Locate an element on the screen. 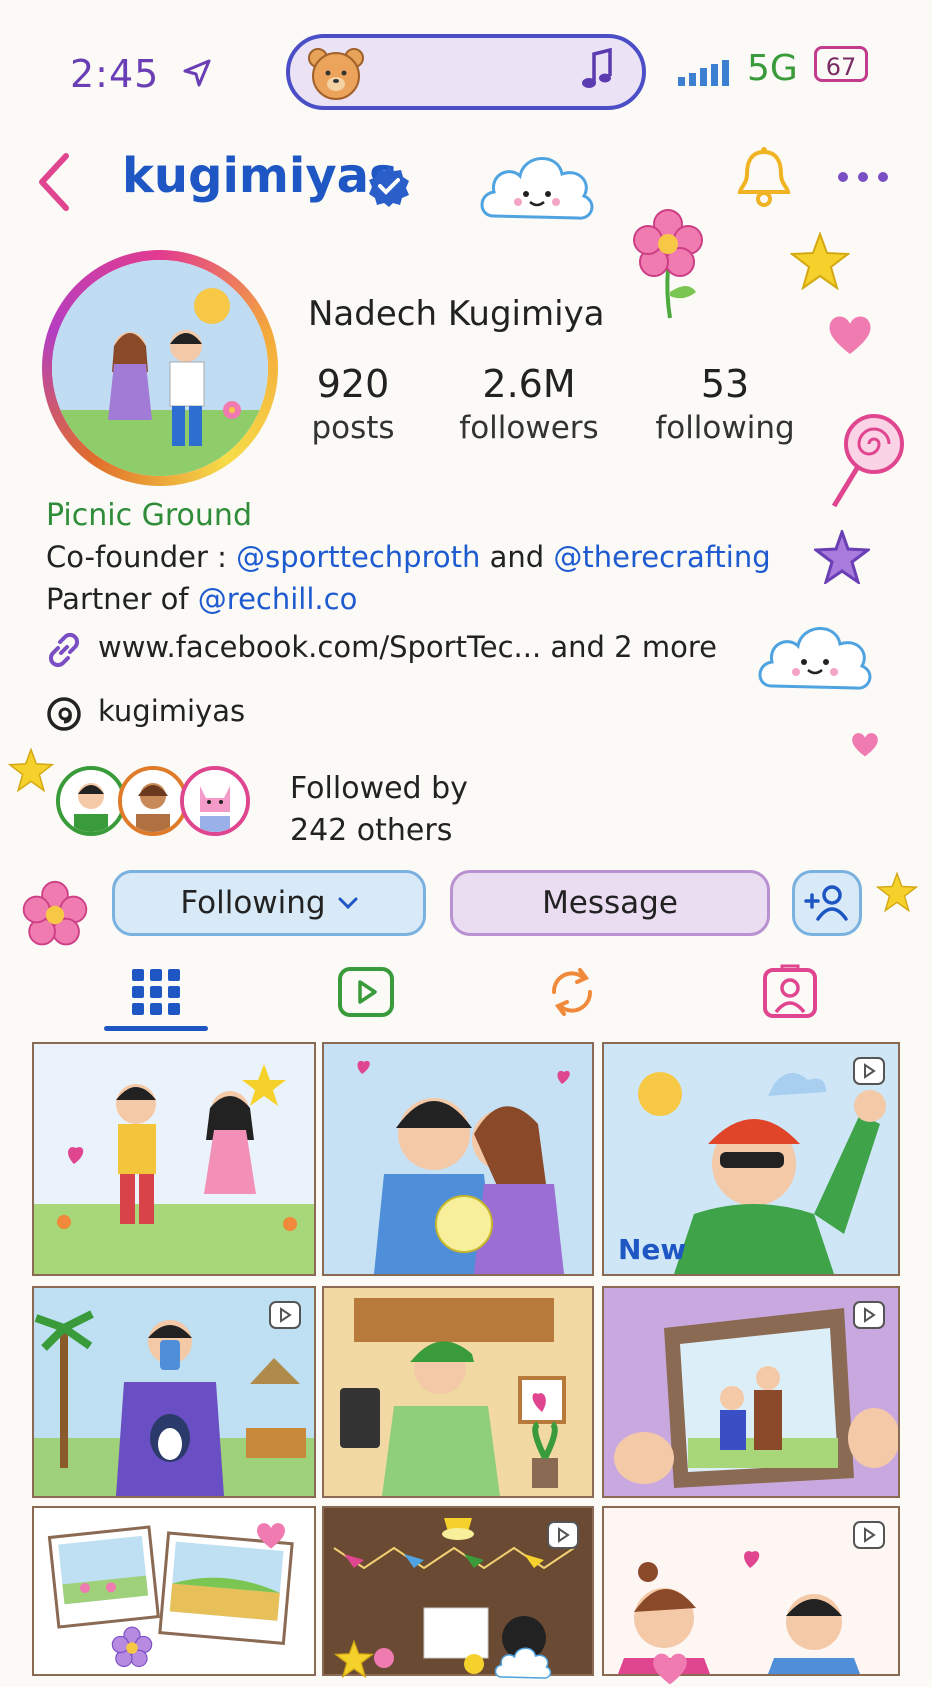 This screenshot has width=932, height=1687. flower-icon is located at coordinates (668, 264).